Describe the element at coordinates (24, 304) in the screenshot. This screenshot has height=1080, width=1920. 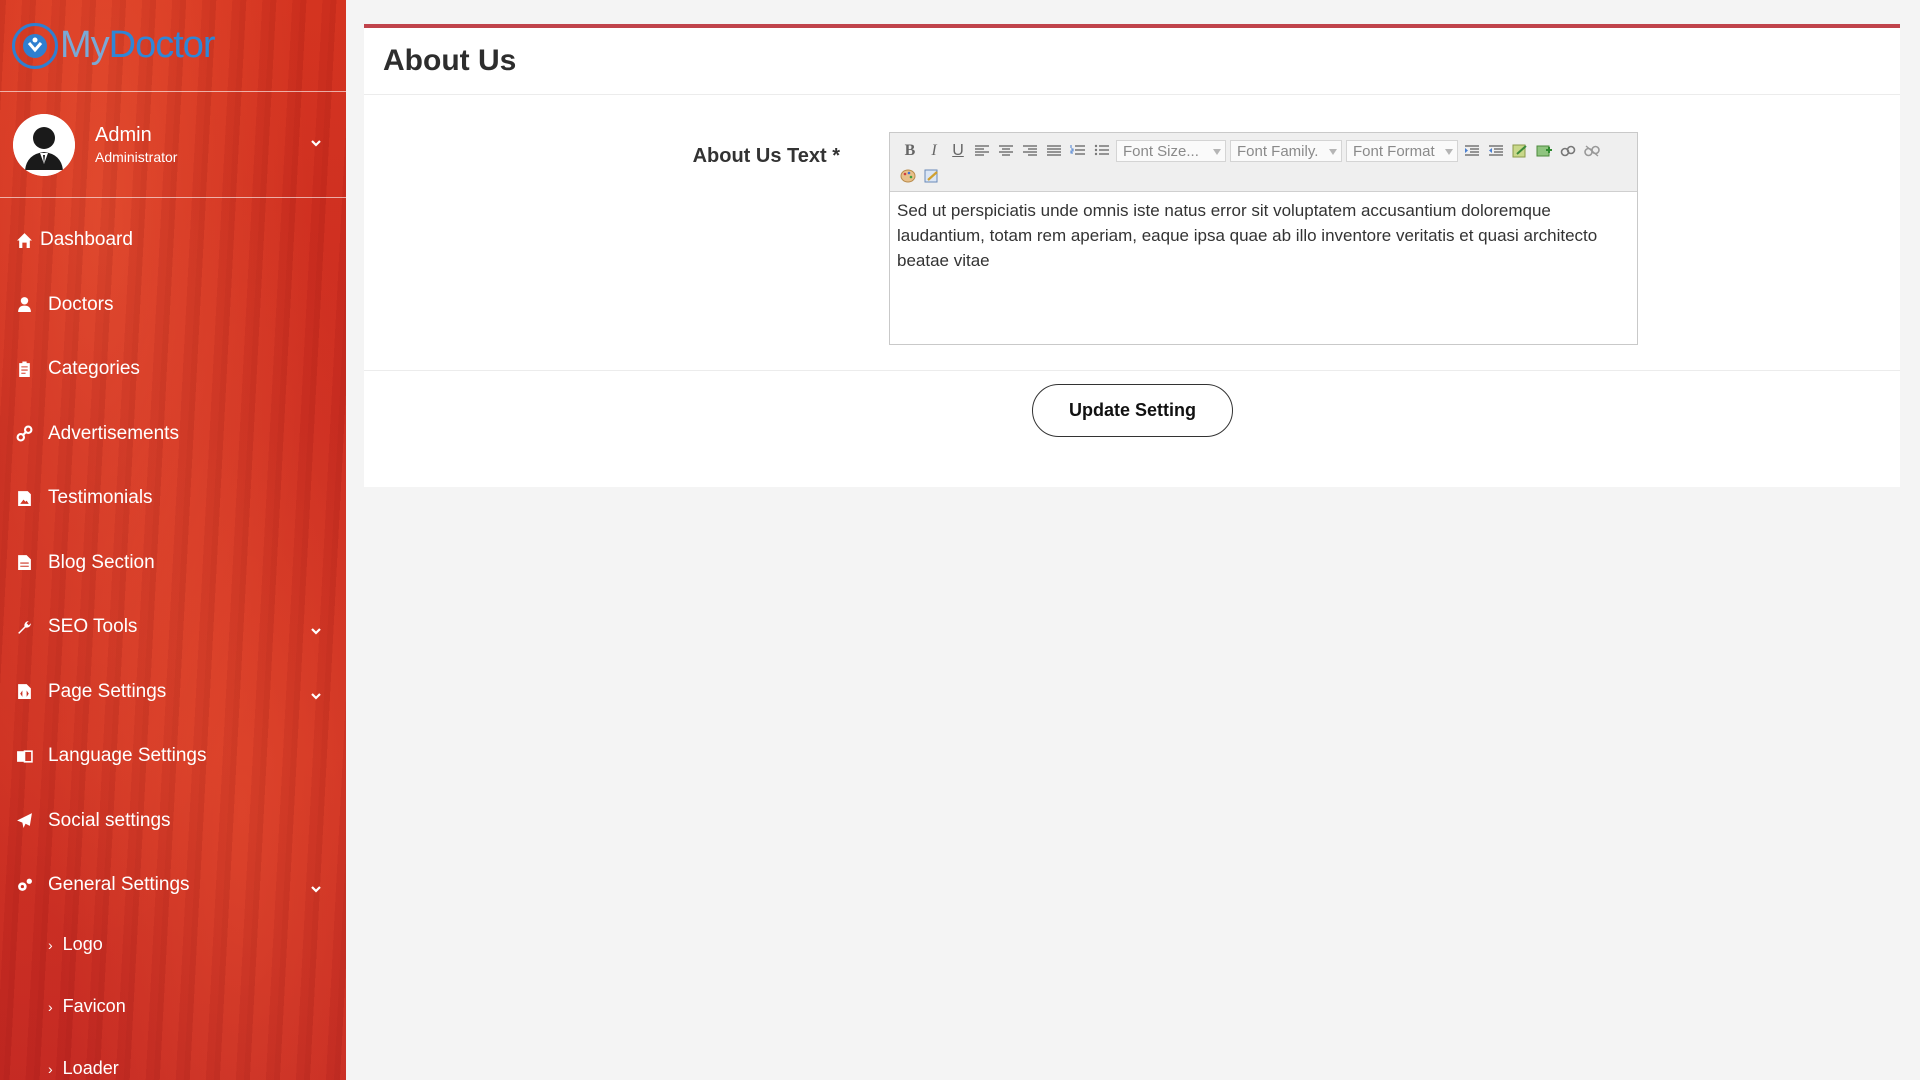
I see `user-md-icon` at that location.